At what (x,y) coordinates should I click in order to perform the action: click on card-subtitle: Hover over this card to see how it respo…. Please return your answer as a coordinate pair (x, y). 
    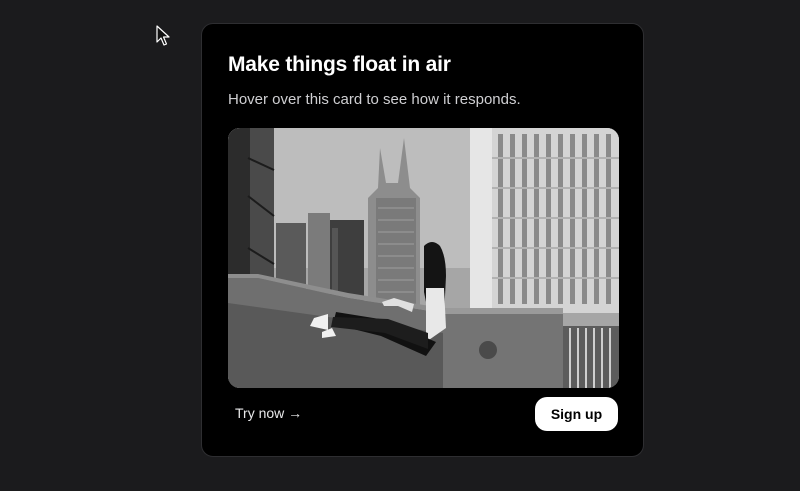
    Looking at the image, I should click on (374, 99).